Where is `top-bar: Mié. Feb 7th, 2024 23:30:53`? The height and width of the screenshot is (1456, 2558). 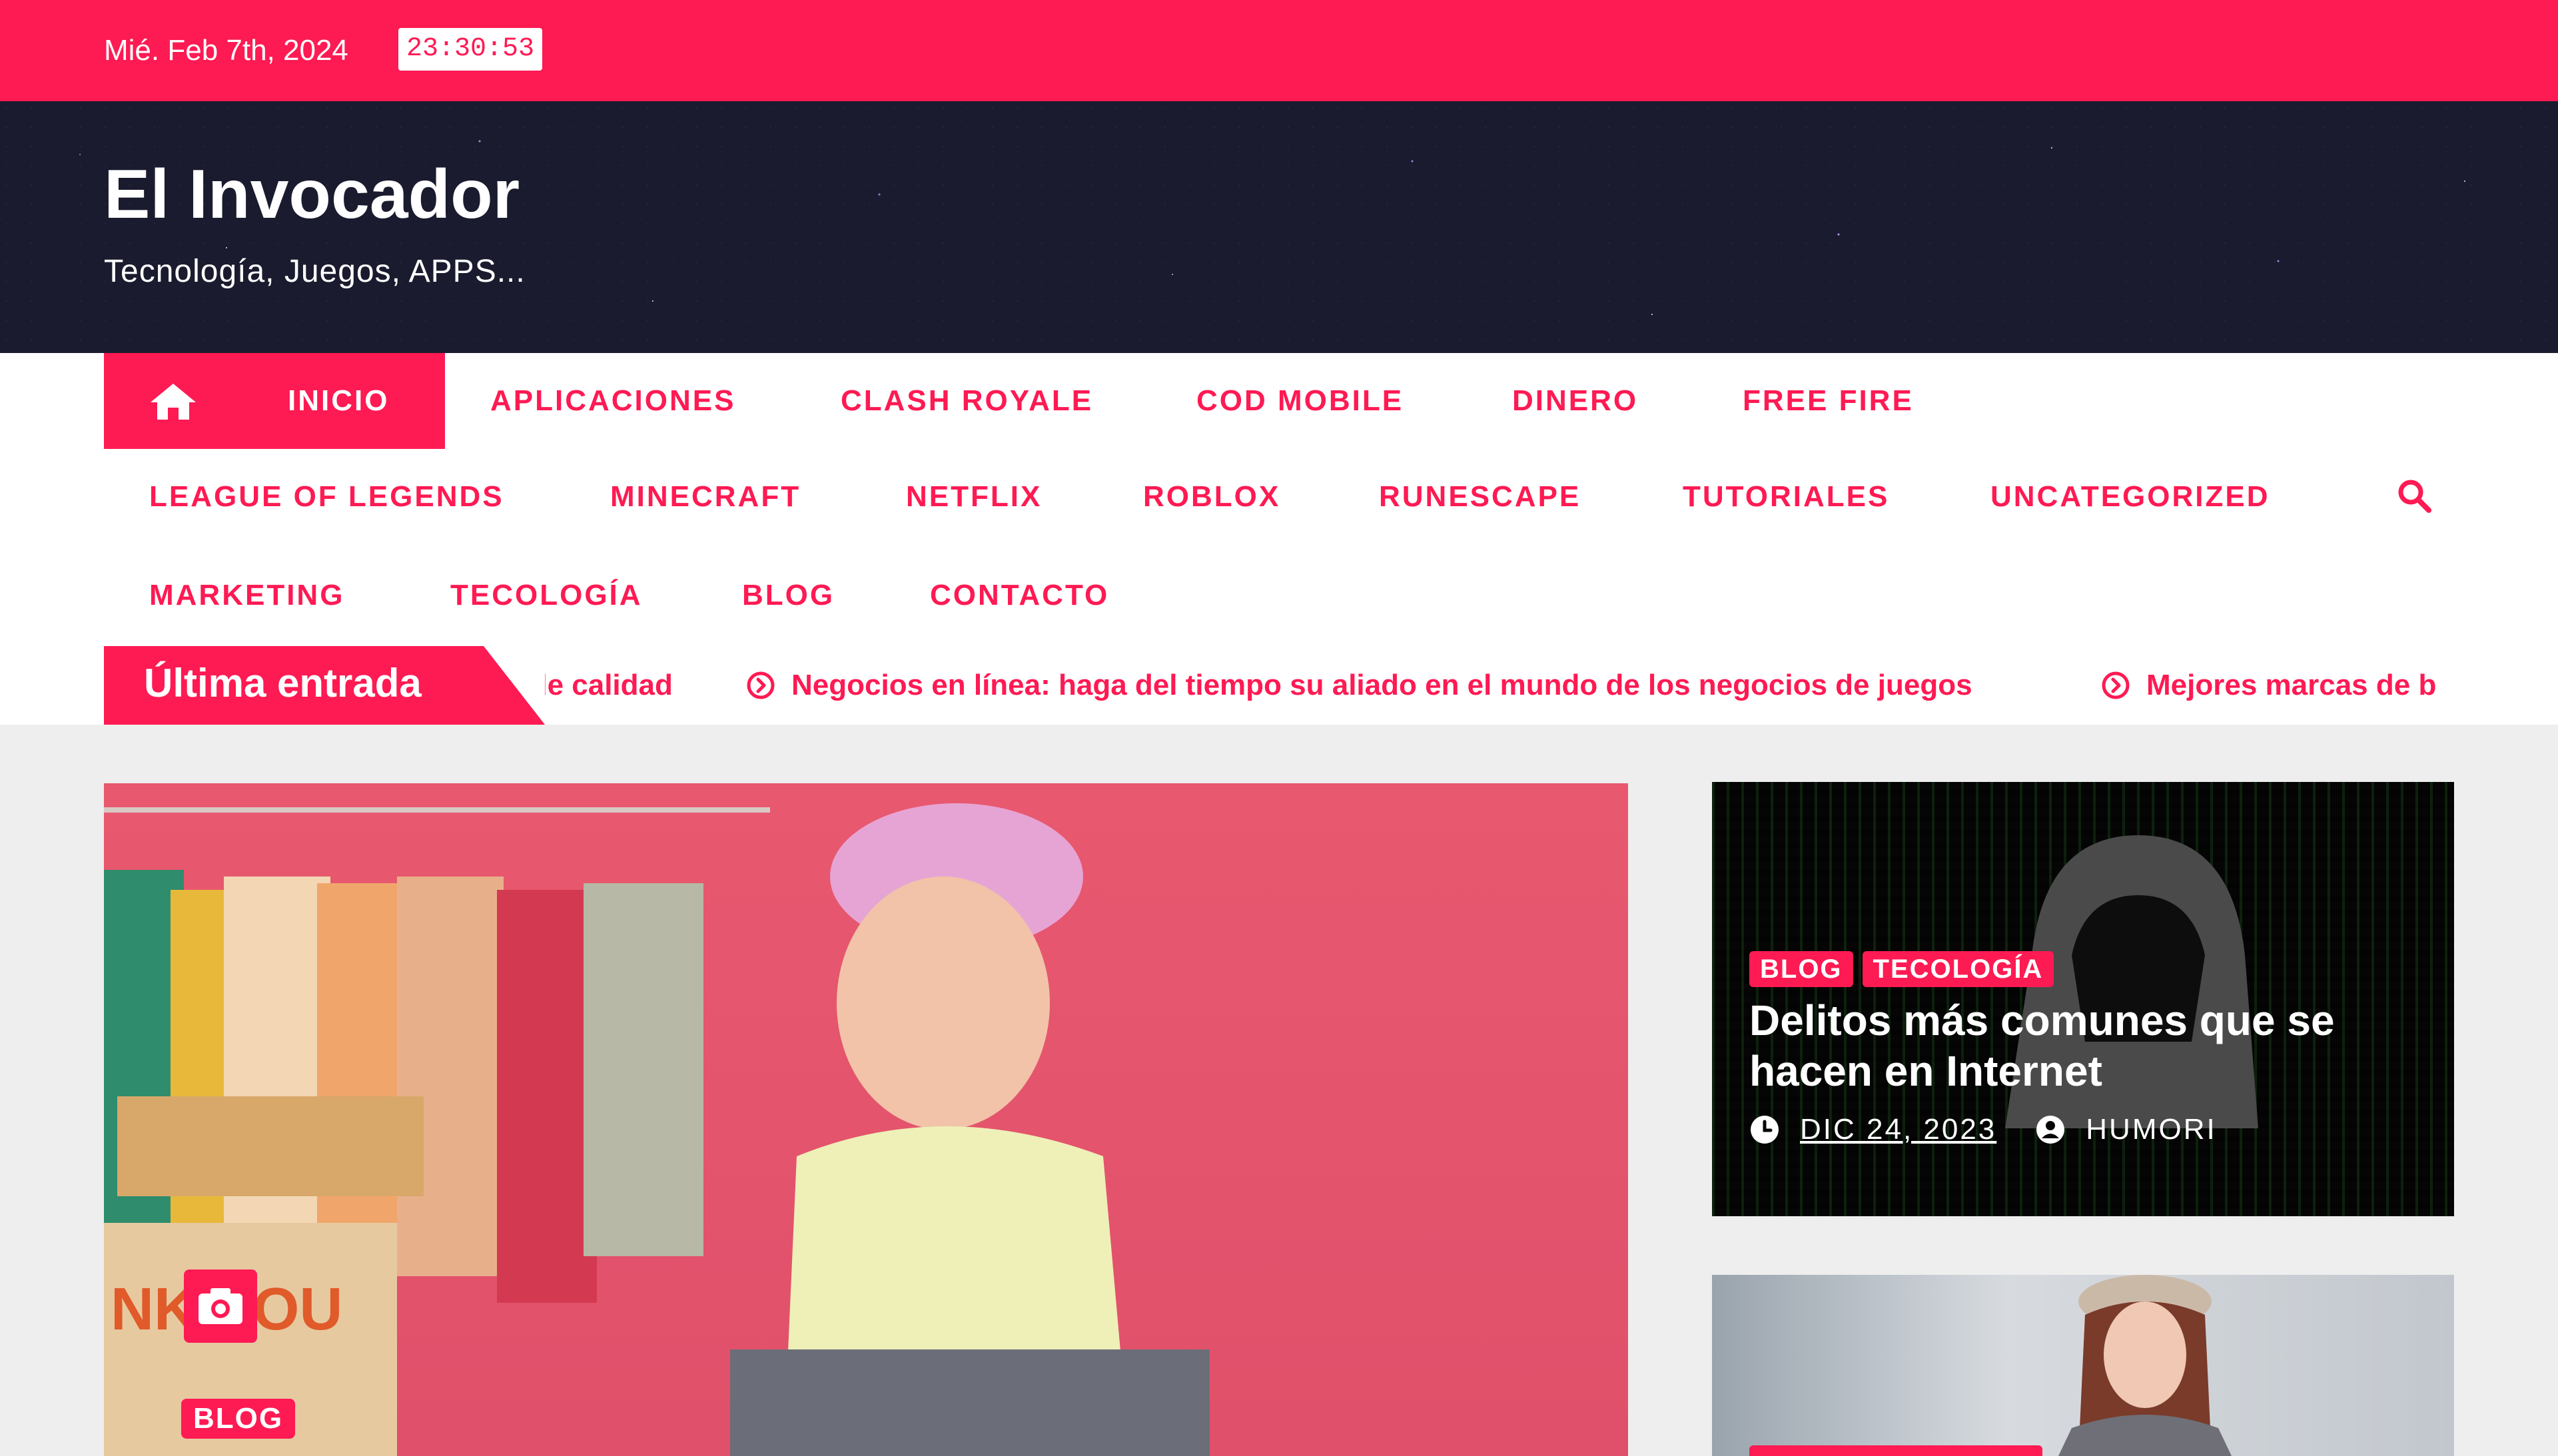
top-bar: Mié. Feb 7th, 2024 23:30:53 is located at coordinates (1279, 50).